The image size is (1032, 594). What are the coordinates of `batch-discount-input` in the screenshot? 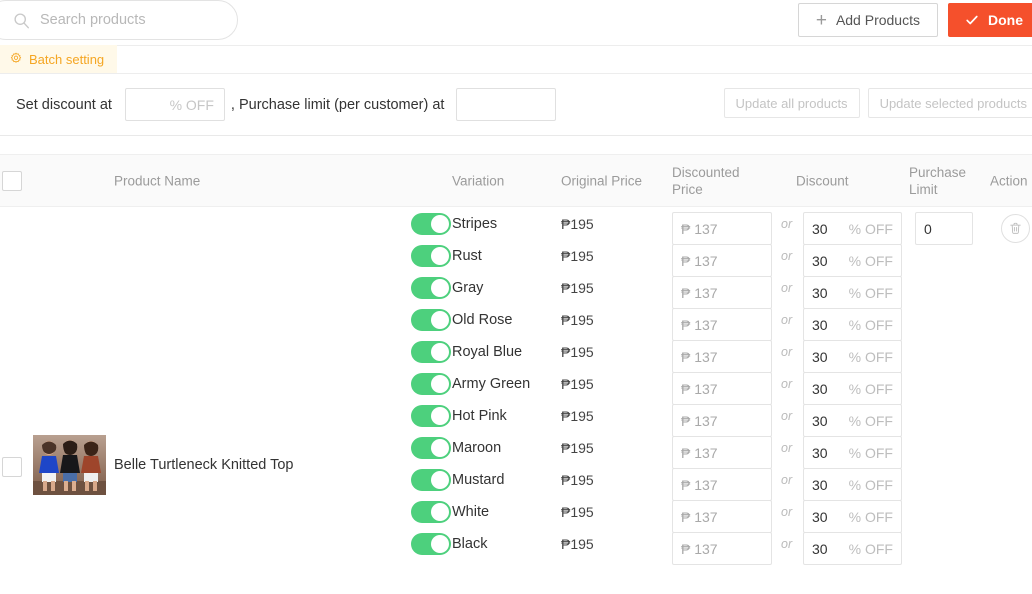 It's located at (174, 104).